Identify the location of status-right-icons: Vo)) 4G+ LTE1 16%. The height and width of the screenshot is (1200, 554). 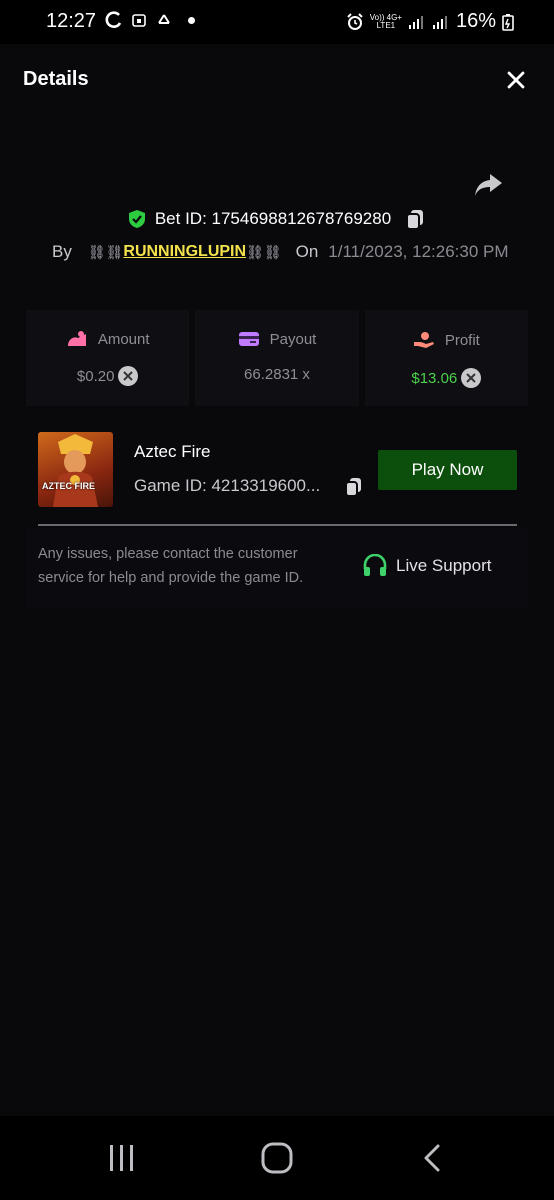
(430, 21).